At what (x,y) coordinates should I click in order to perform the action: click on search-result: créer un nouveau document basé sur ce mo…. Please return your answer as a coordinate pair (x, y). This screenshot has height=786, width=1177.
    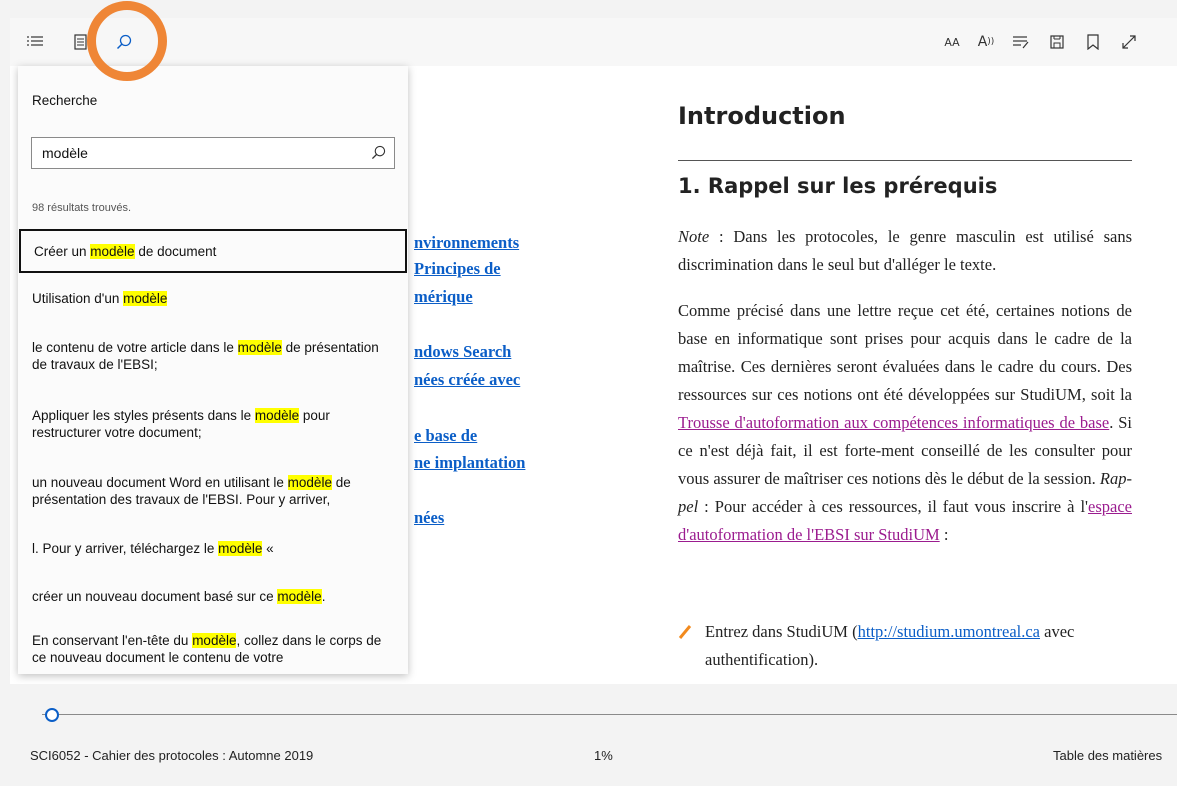
    Looking at the image, I should click on (213, 596).